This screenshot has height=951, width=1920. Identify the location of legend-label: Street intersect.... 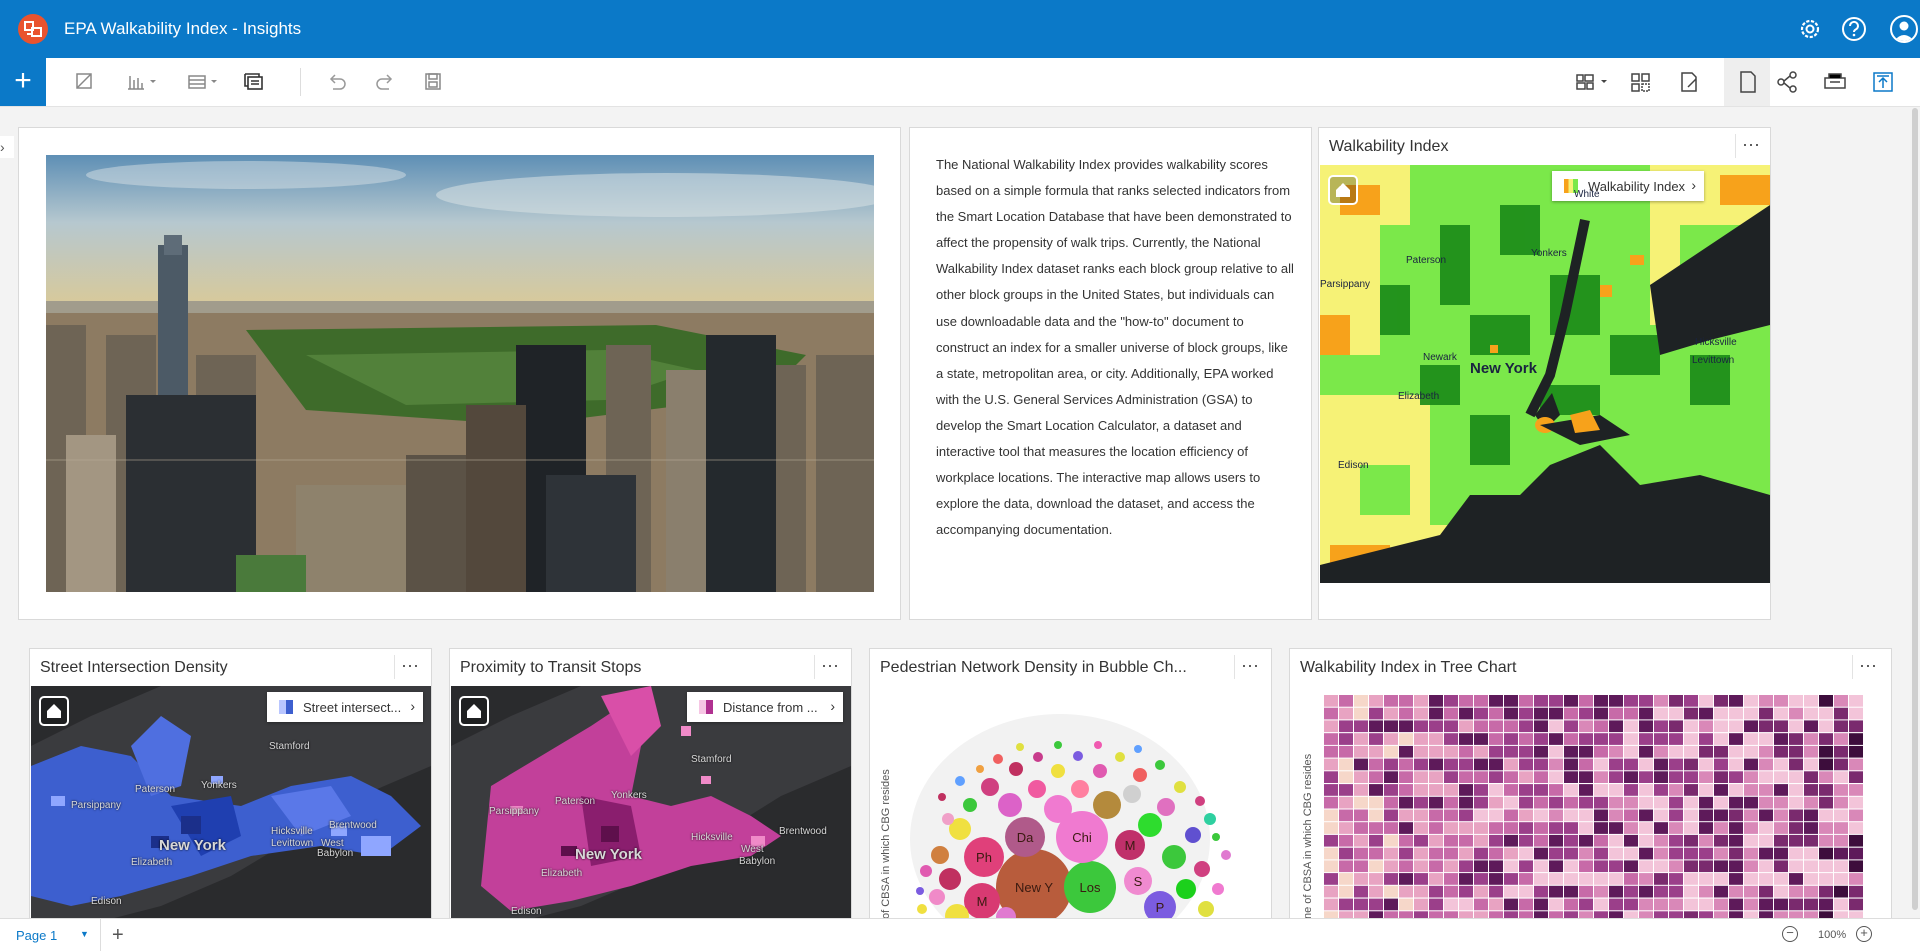
(352, 707).